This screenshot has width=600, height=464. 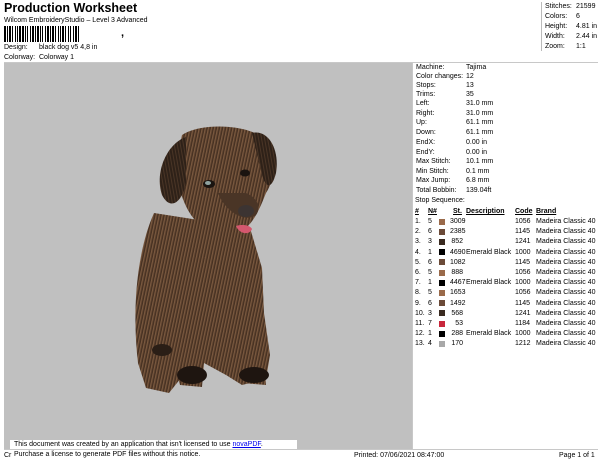 I want to click on stop-num: 4., so click(x=418, y=252).